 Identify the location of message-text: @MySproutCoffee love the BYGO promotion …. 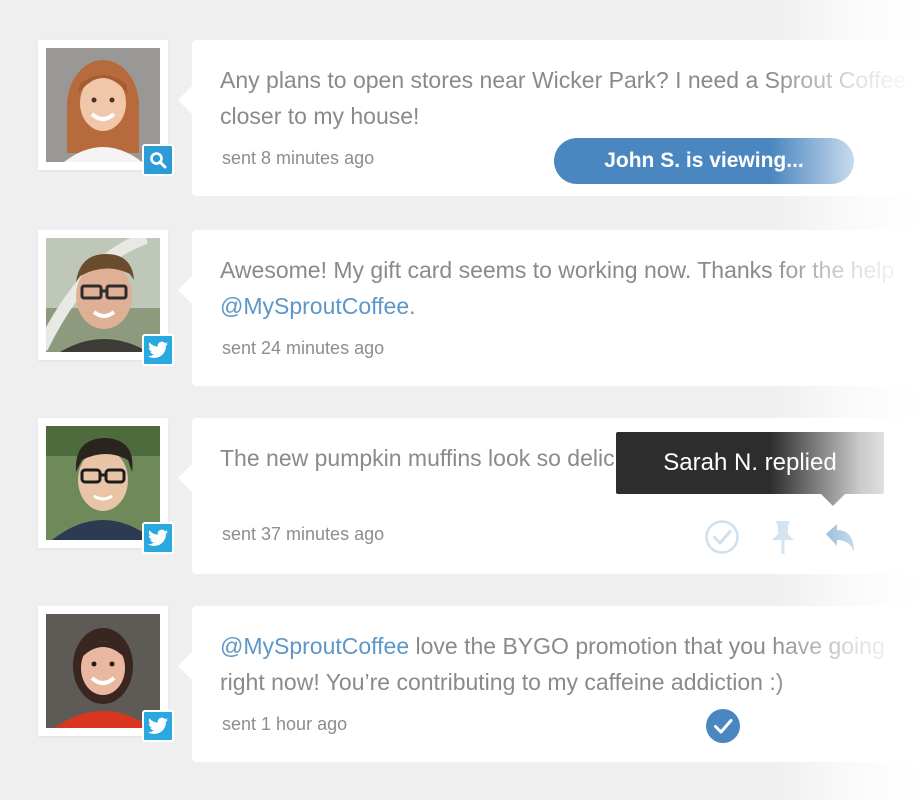
(570, 664).